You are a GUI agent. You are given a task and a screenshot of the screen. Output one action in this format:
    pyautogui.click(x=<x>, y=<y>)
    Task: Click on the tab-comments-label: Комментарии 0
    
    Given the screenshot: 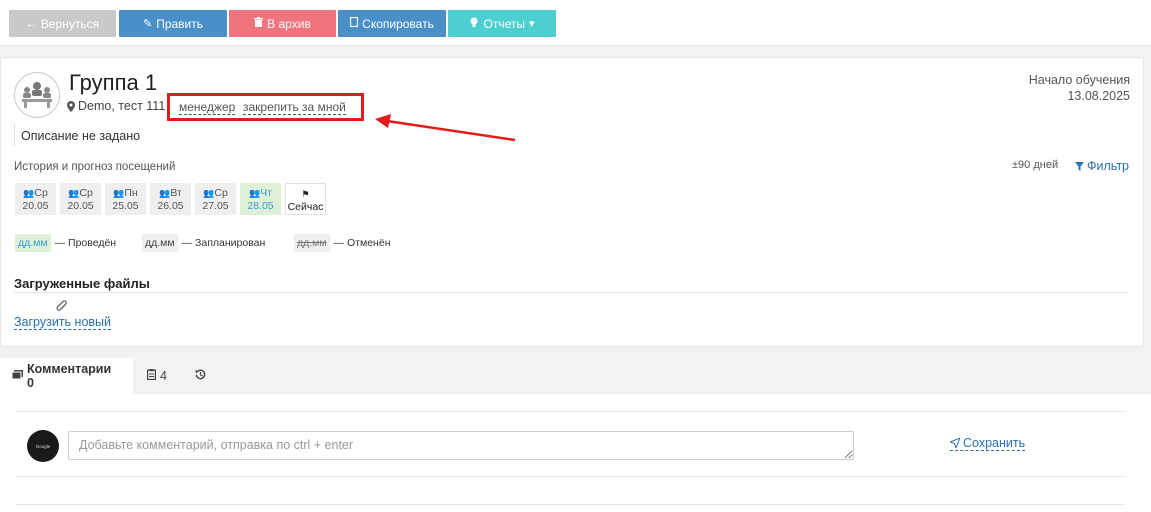 What is the action you would take?
    pyautogui.click(x=69, y=376)
    